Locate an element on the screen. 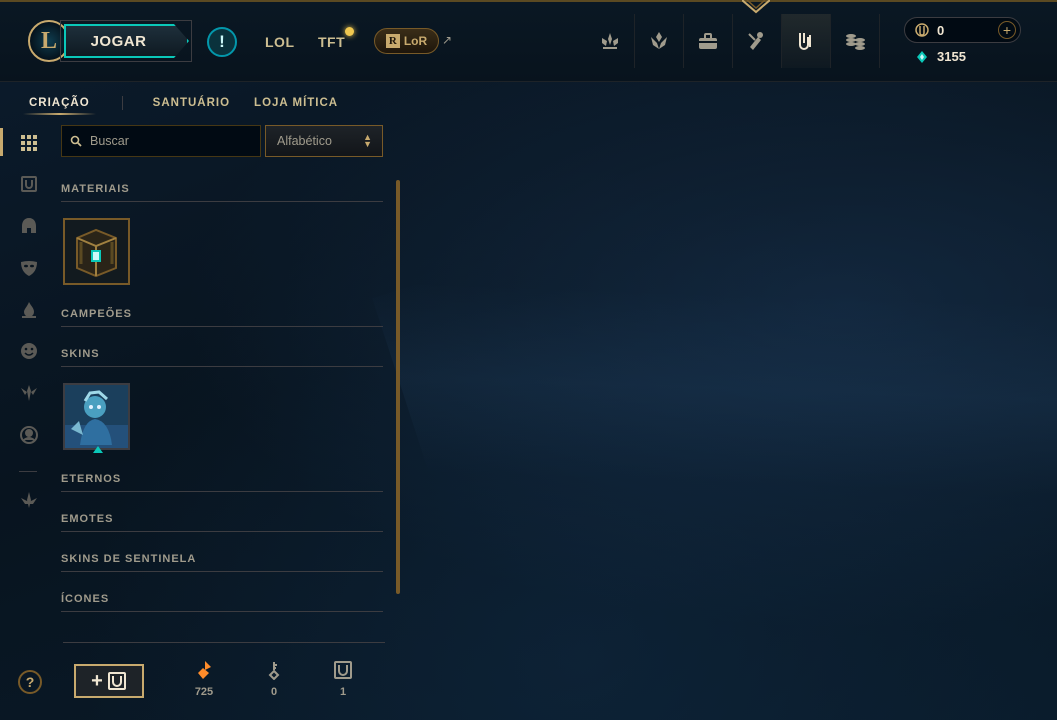 This screenshot has height=720, width=1057. rail-active-indicator is located at coordinates (1, 142).